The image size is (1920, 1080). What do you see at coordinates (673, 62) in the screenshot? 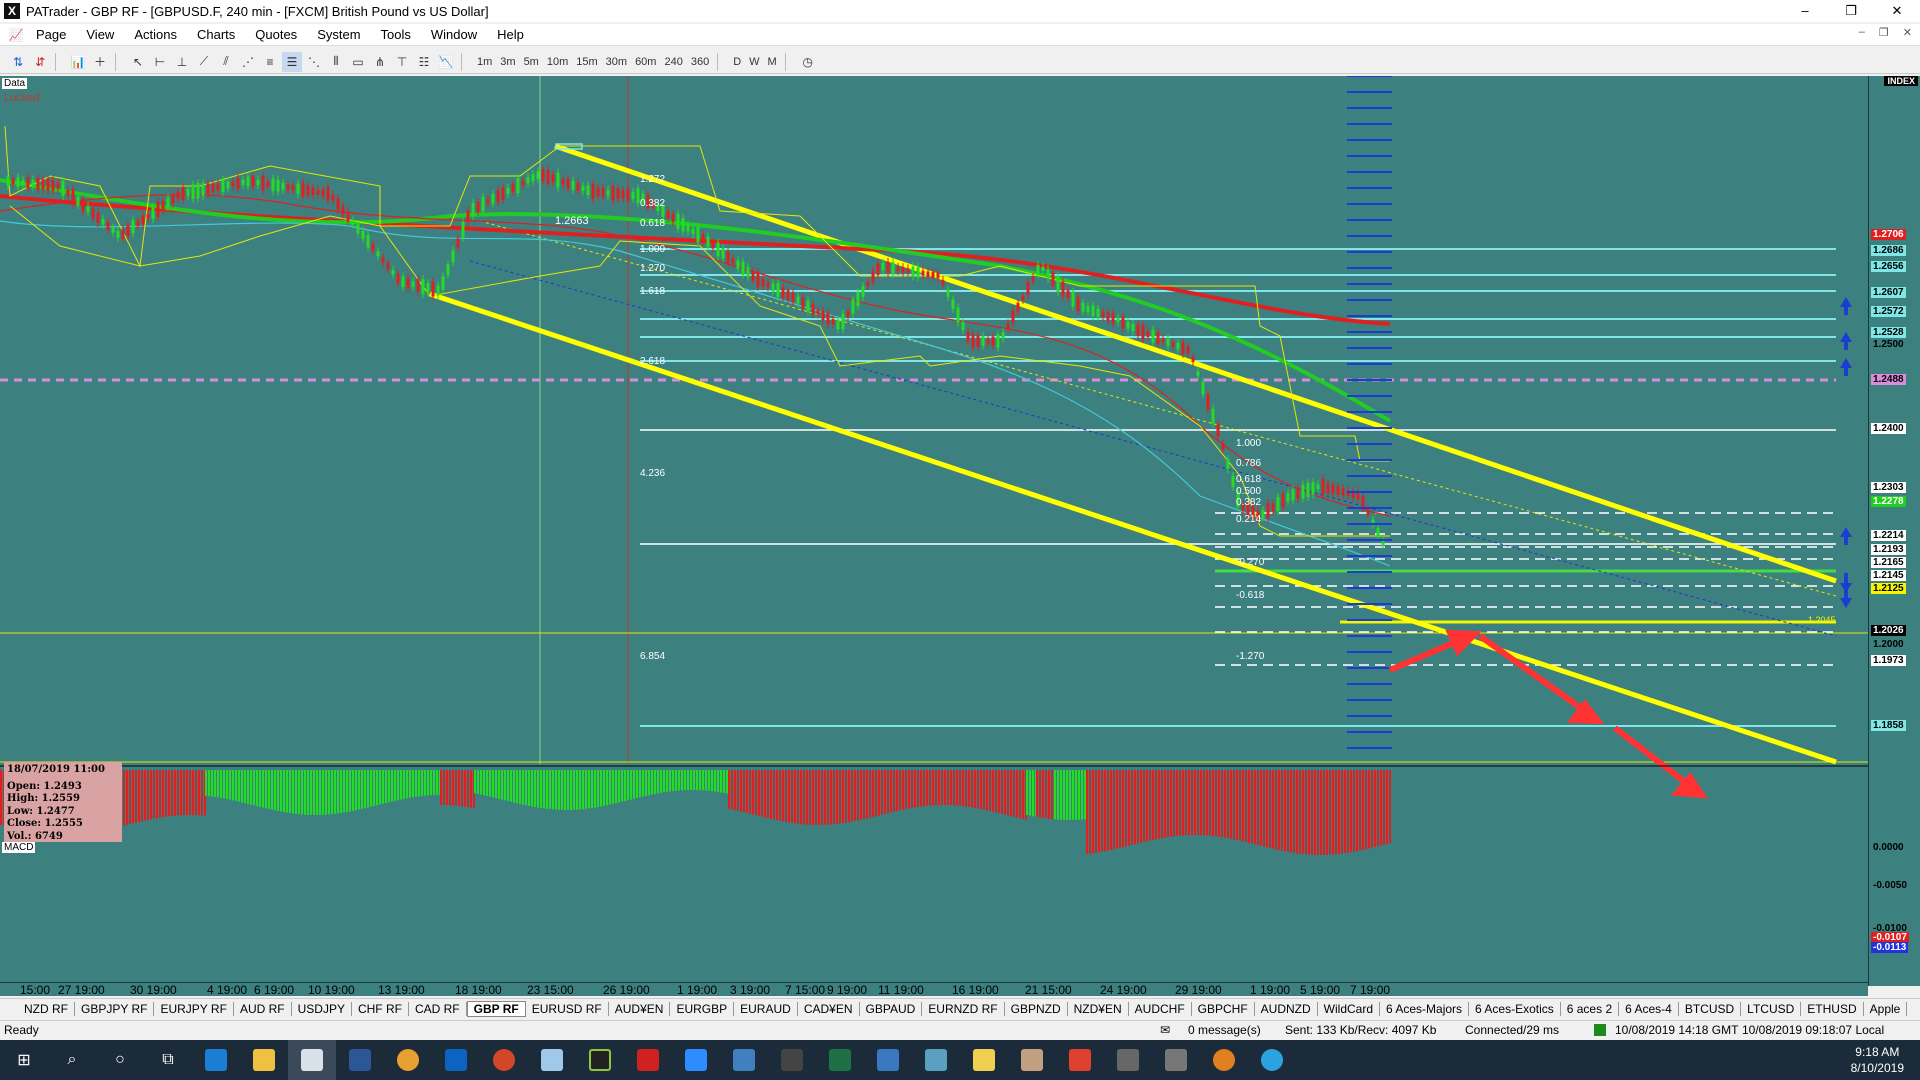
I see `timeframe-240: 240` at bounding box center [673, 62].